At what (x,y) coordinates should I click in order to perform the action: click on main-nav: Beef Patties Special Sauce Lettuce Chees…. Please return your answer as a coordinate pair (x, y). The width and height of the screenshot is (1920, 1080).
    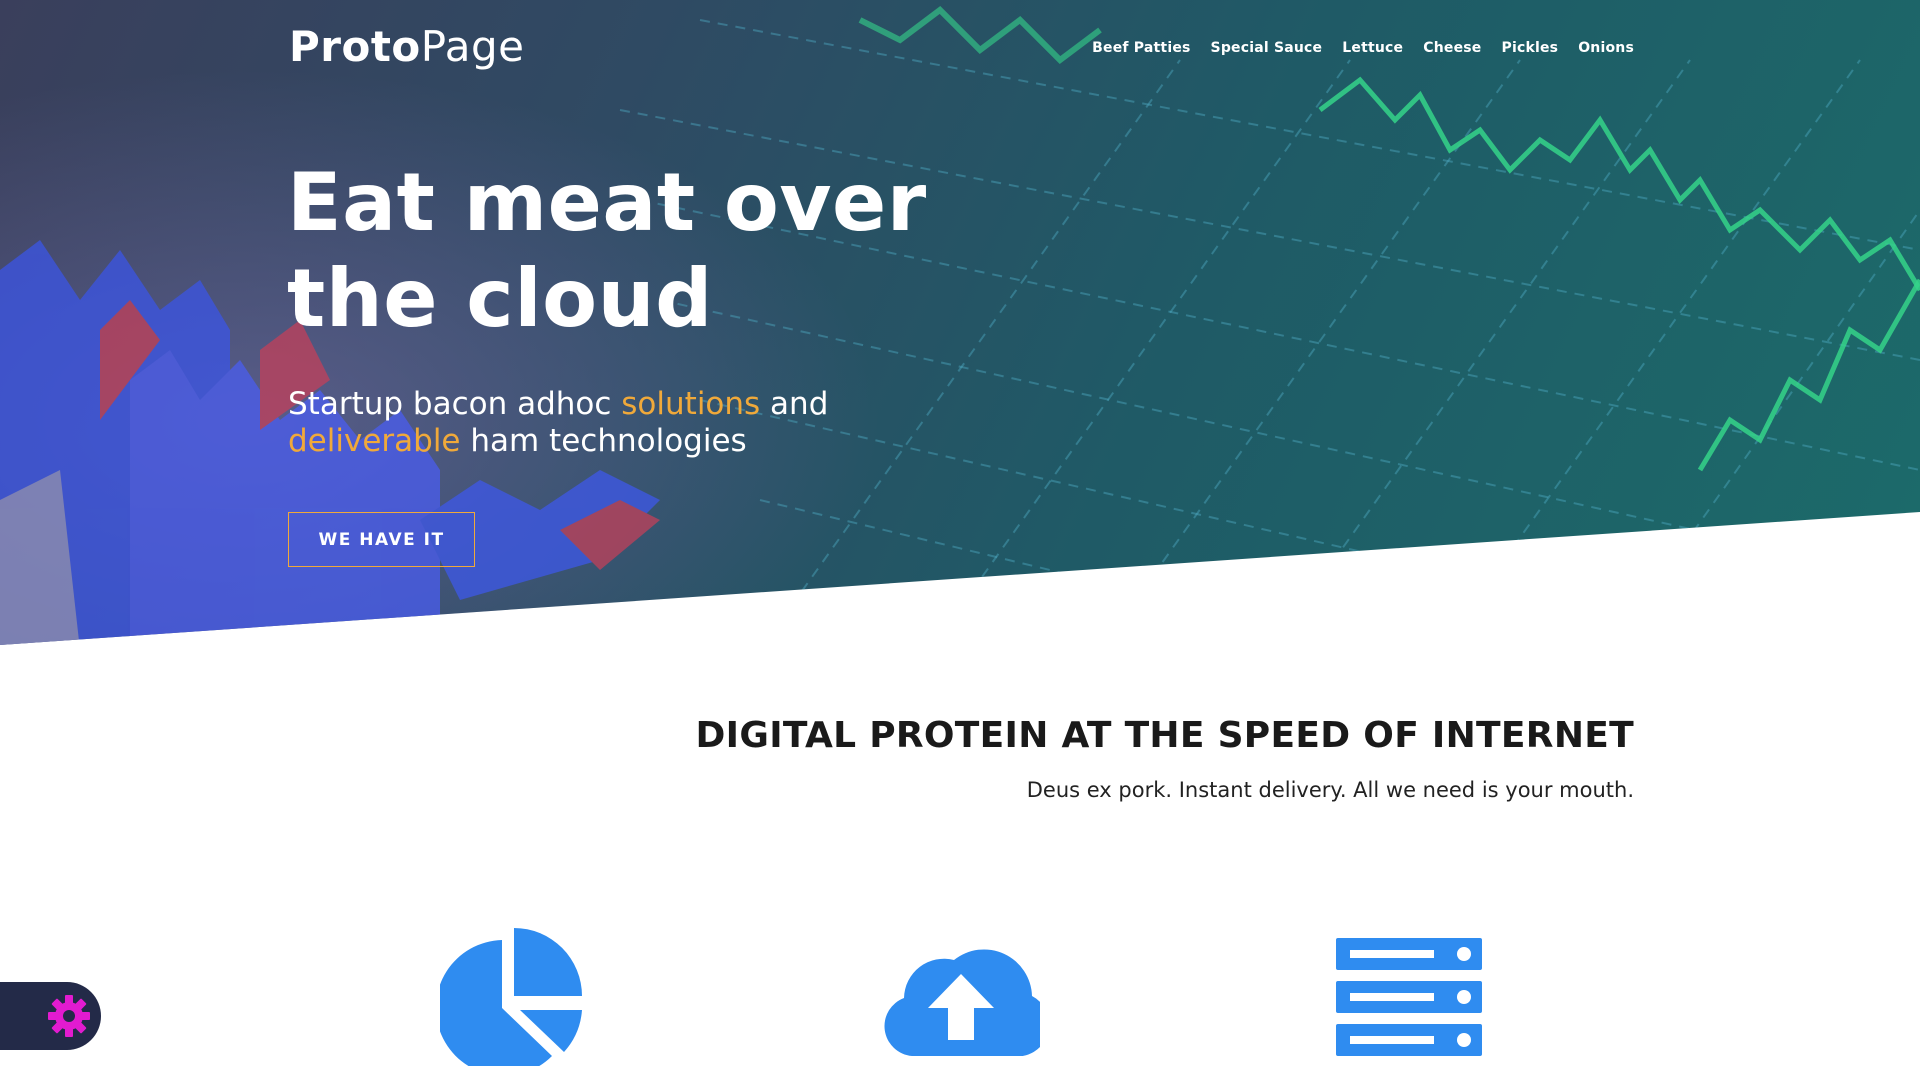
    Looking at the image, I should click on (1363, 48).